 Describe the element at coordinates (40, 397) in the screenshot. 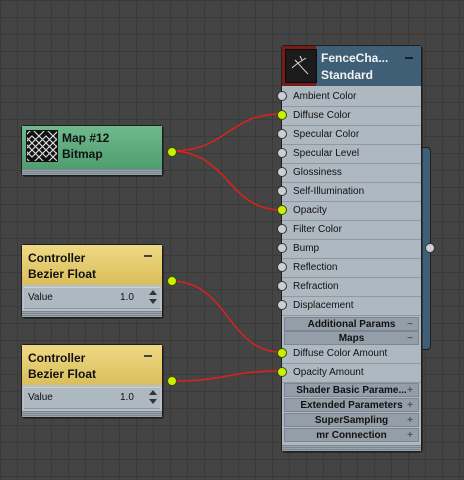

I see `controller-2-value-label: Value` at that location.